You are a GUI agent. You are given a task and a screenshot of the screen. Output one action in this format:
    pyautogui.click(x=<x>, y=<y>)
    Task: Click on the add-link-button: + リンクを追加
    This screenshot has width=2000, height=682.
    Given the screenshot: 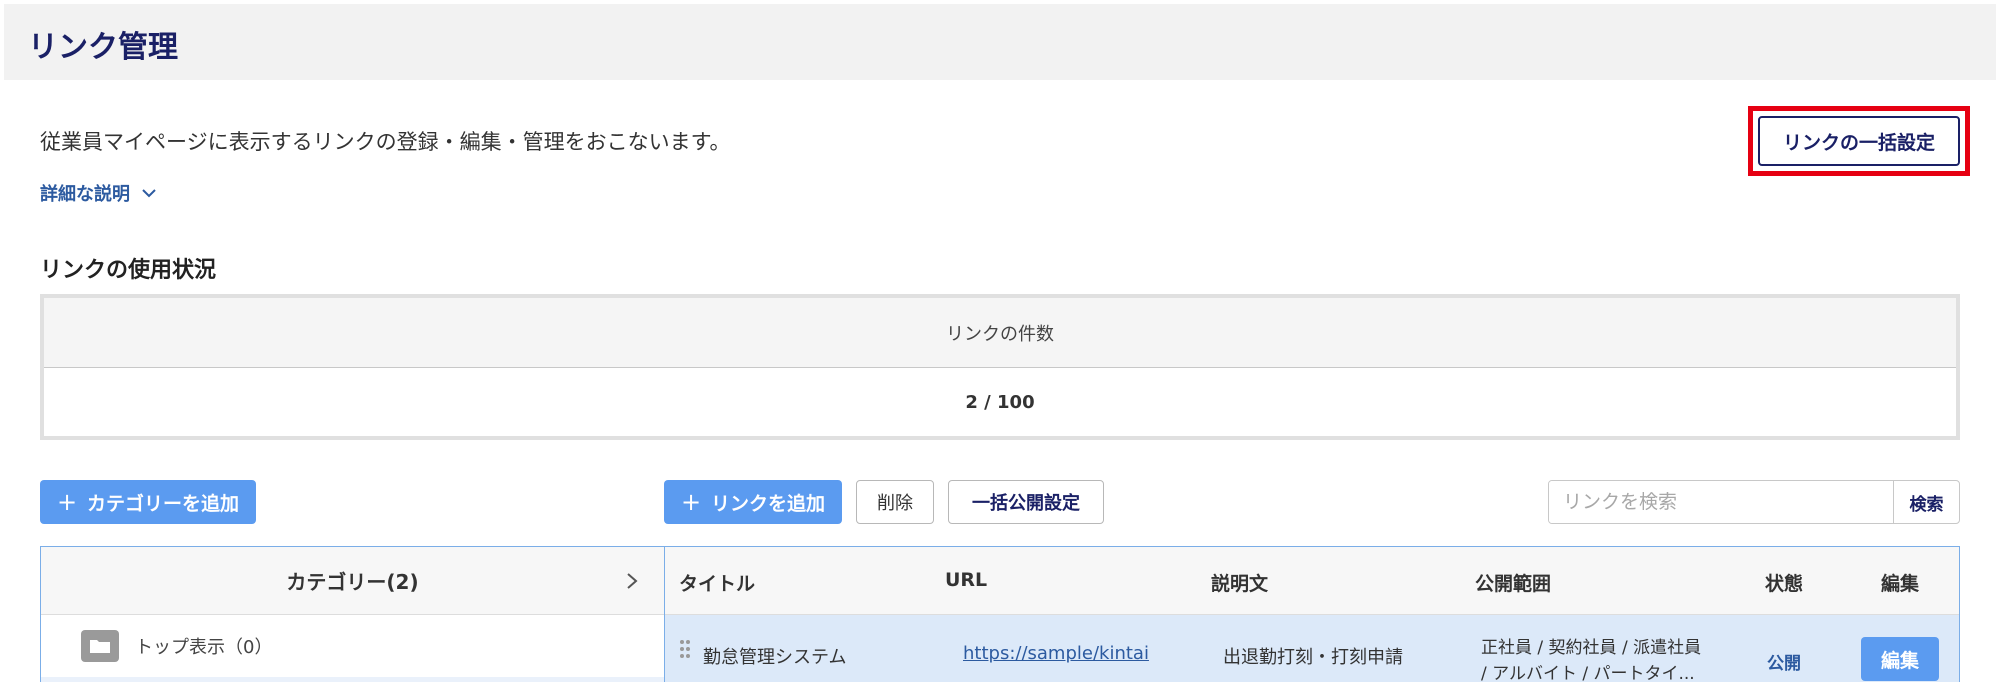 What is the action you would take?
    pyautogui.click(x=753, y=502)
    